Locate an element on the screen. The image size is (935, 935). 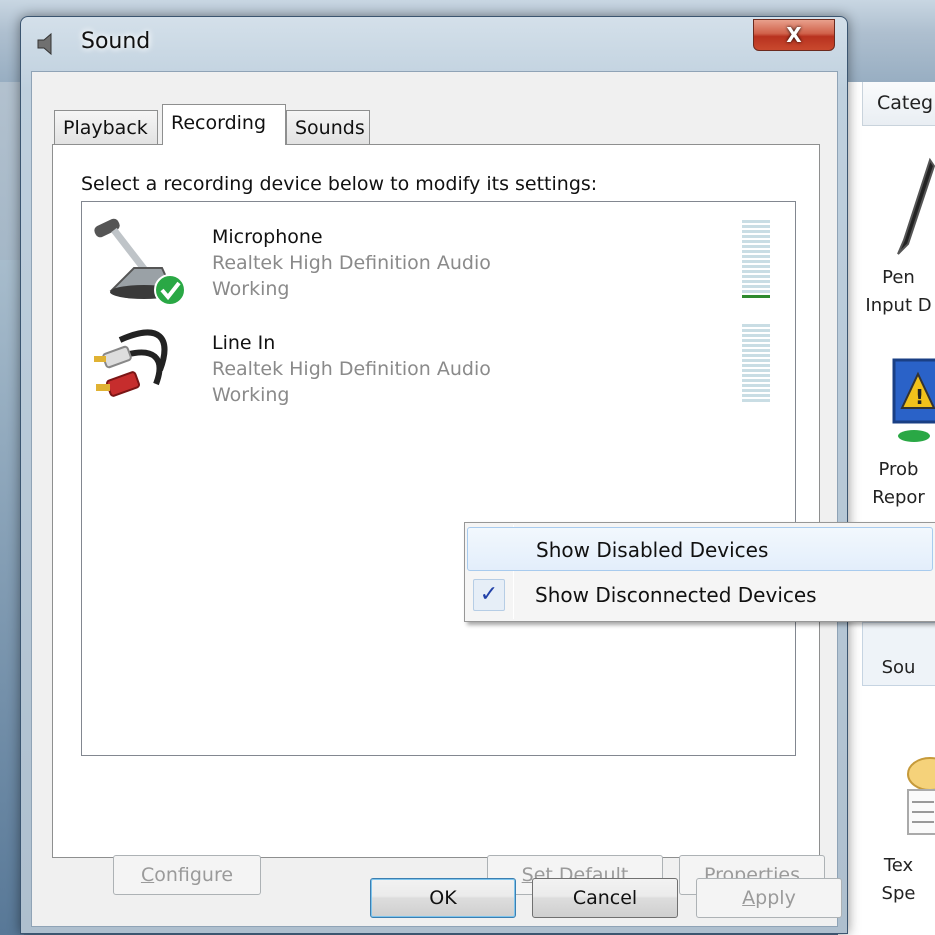
menu-item-label: Show Disconnected Devices is located at coordinates (676, 595).